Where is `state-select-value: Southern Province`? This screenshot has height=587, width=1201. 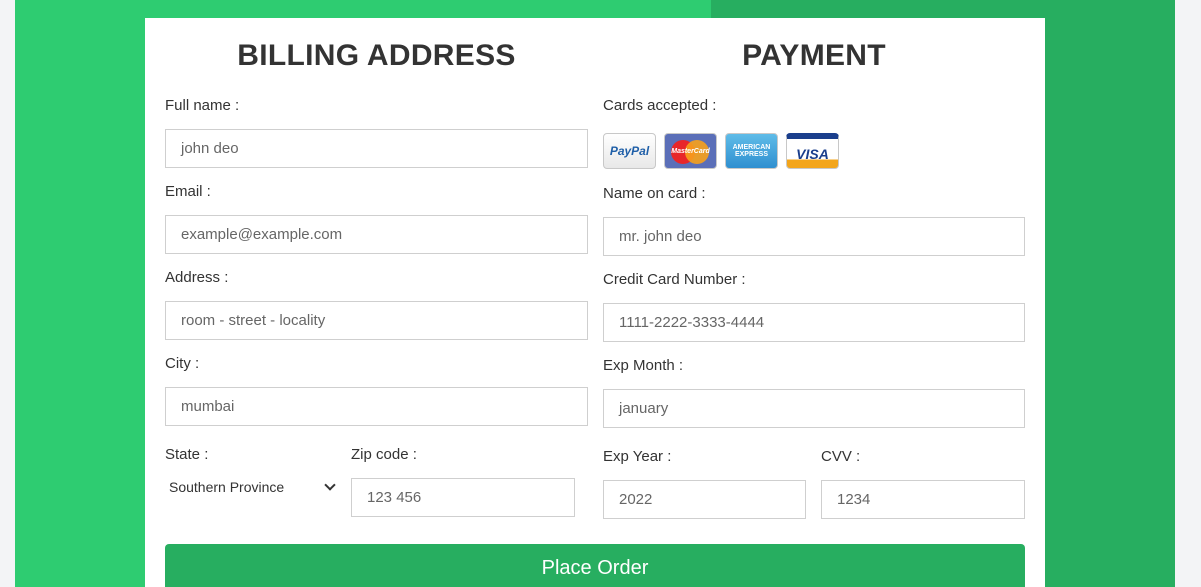 state-select-value: Southern Province is located at coordinates (227, 486).